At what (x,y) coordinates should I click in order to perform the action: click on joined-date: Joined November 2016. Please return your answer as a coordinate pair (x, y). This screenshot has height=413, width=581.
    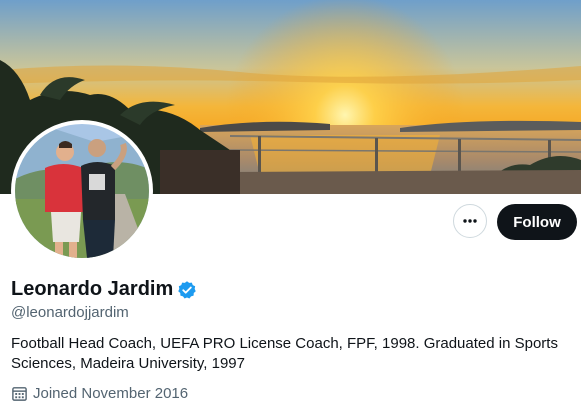
    Looking at the image, I should click on (99, 393).